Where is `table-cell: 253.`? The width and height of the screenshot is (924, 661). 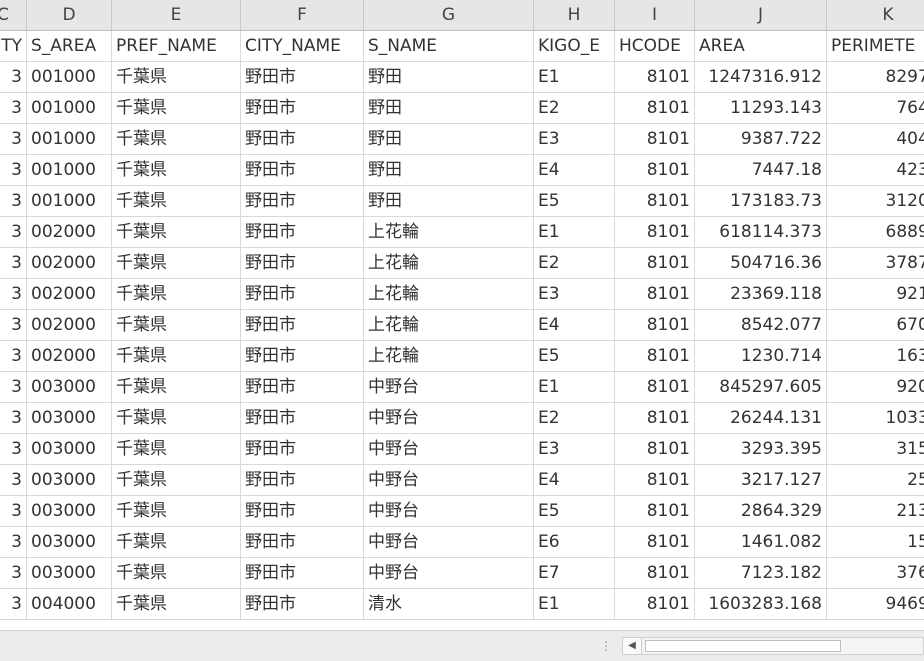 table-cell: 253. is located at coordinates (875, 480).